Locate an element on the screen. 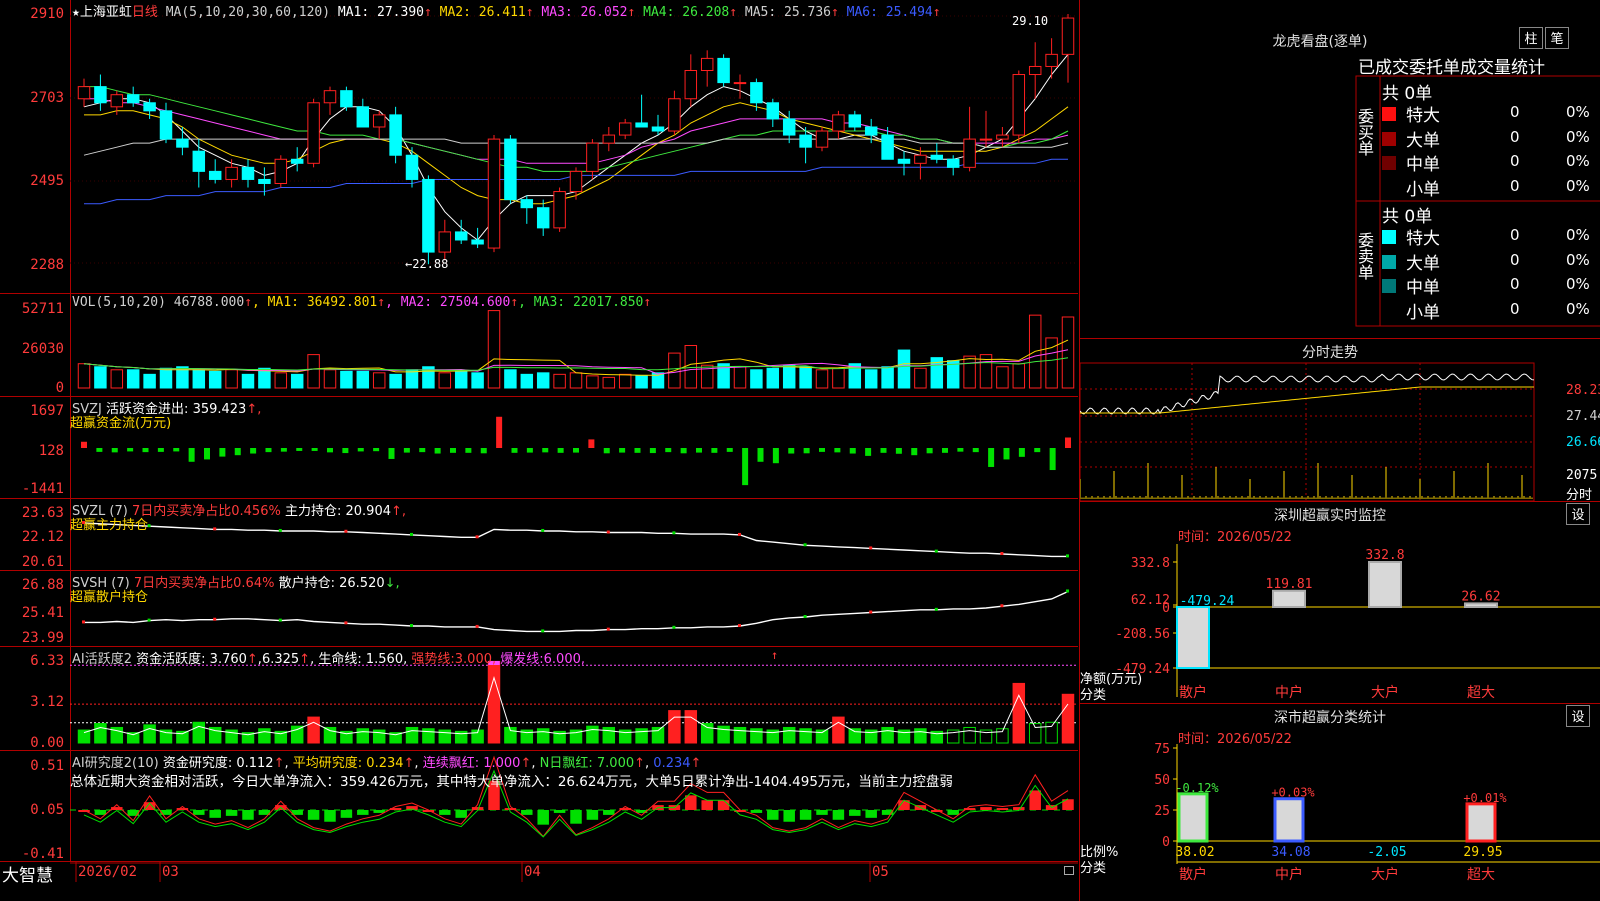 Image resolution: width=1600 pixels, height=901 pixels. svzl-subtitle: 超赢主力持仓 is located at coordinates (109, 525).